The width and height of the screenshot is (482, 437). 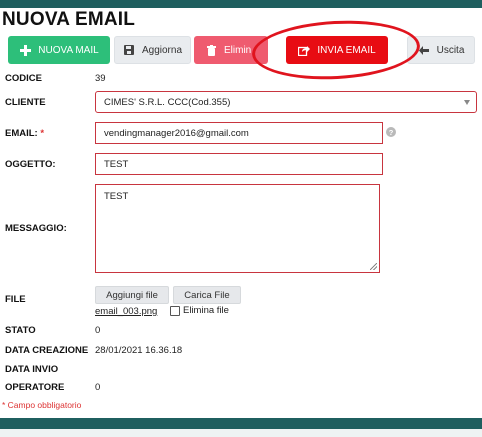 I want to click on trash-icon, so click(x=211, y=50).